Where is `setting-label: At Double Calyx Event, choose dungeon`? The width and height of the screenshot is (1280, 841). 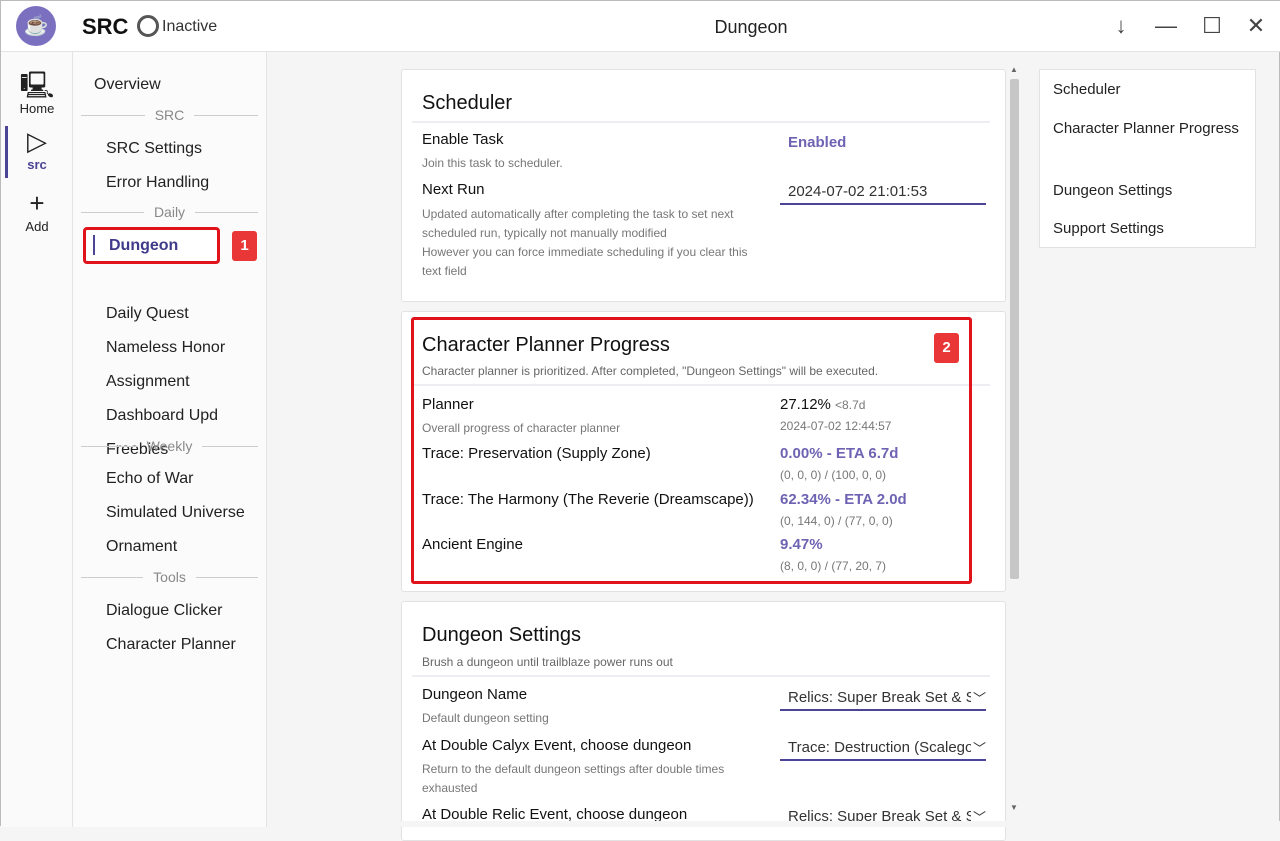 setting-label: At Double Calyx Event, choose dungeon is located at coordinates (557, 745).